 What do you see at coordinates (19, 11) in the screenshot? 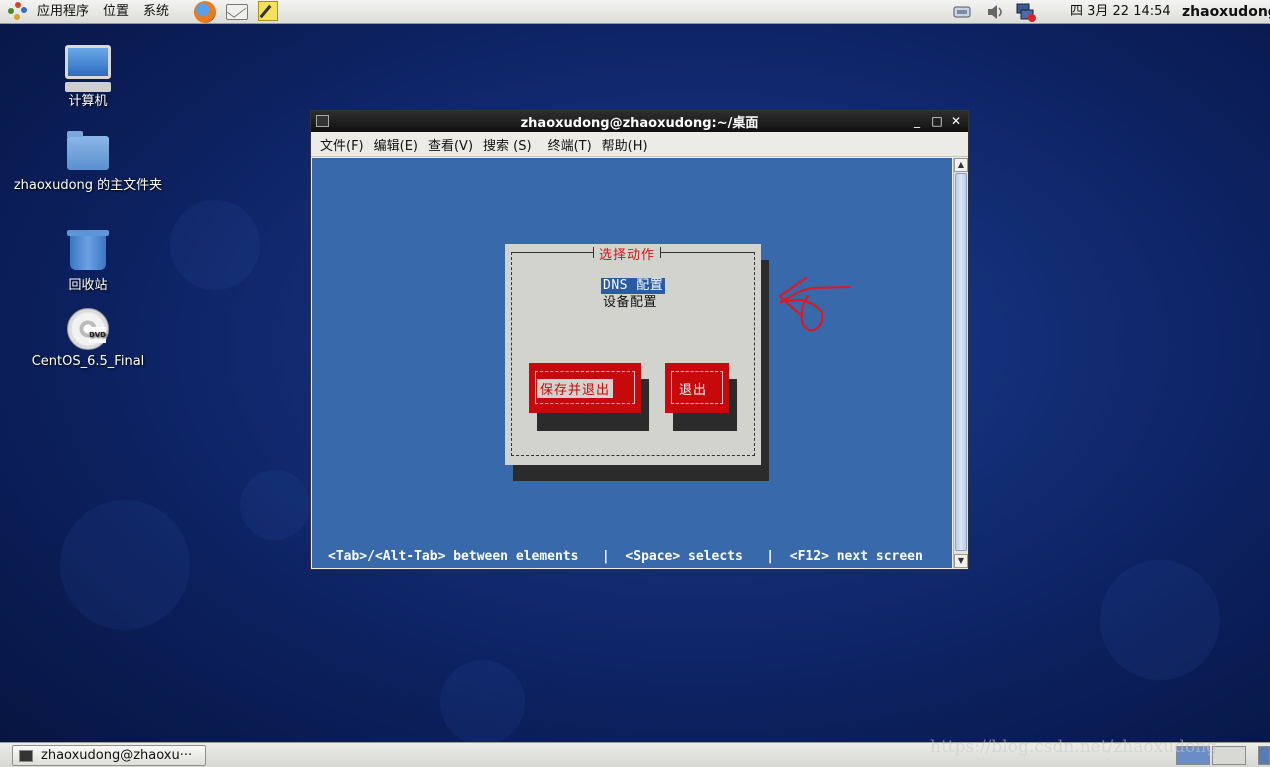
I see `gnome-foot-icon` at bounding box center [19, 11].